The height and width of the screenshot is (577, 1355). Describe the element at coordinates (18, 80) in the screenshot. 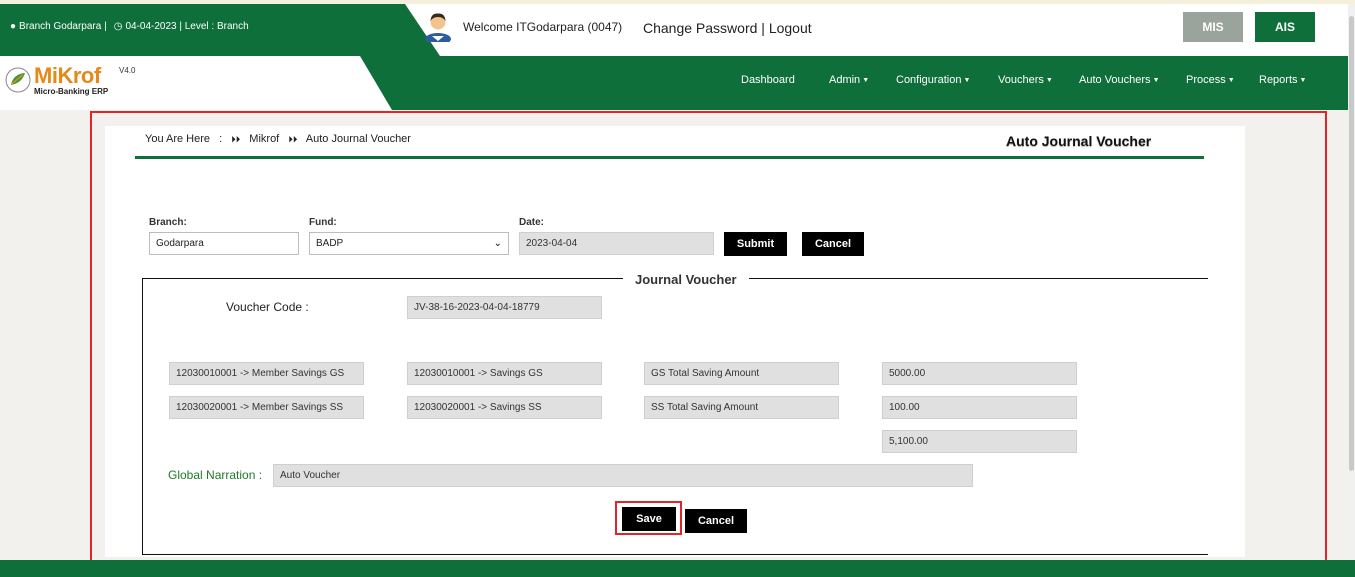

I see `mikrof-logo-icon` at that location.